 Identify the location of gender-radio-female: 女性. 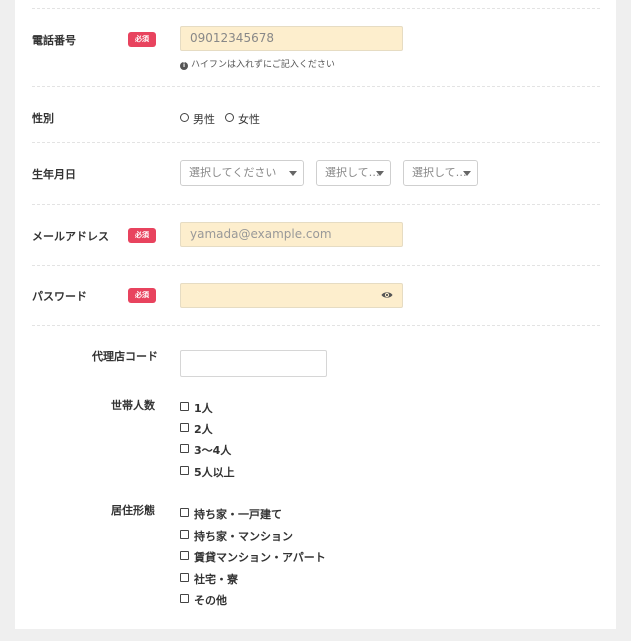
(242, 119).